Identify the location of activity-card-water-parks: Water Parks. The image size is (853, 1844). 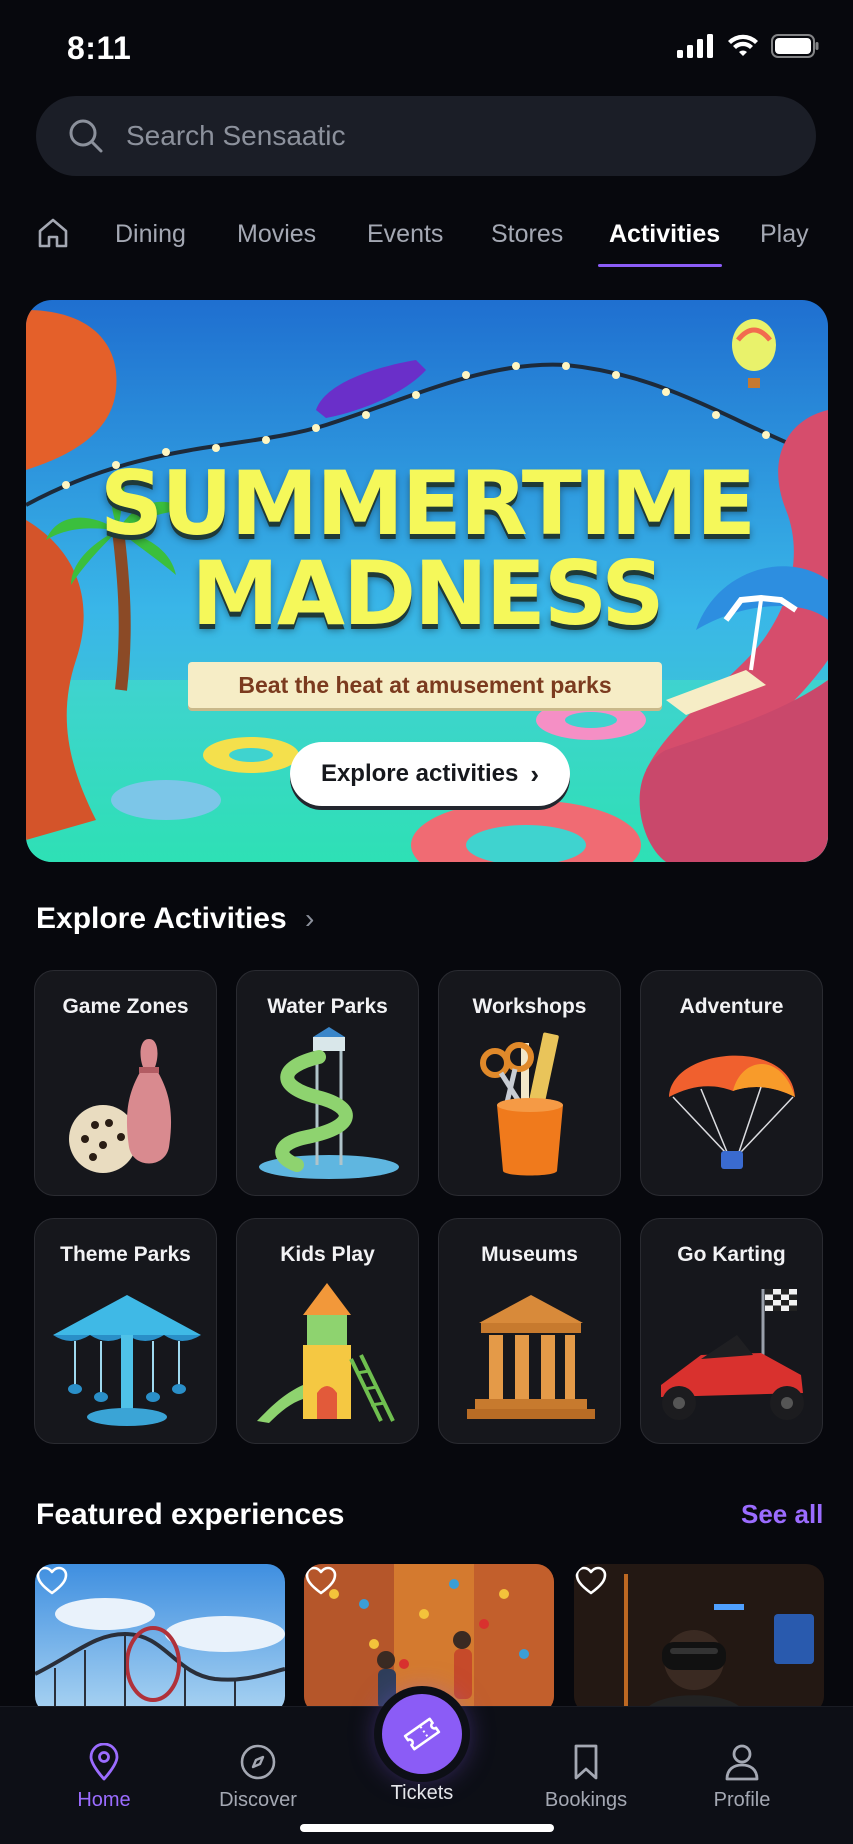
(327, 1083).